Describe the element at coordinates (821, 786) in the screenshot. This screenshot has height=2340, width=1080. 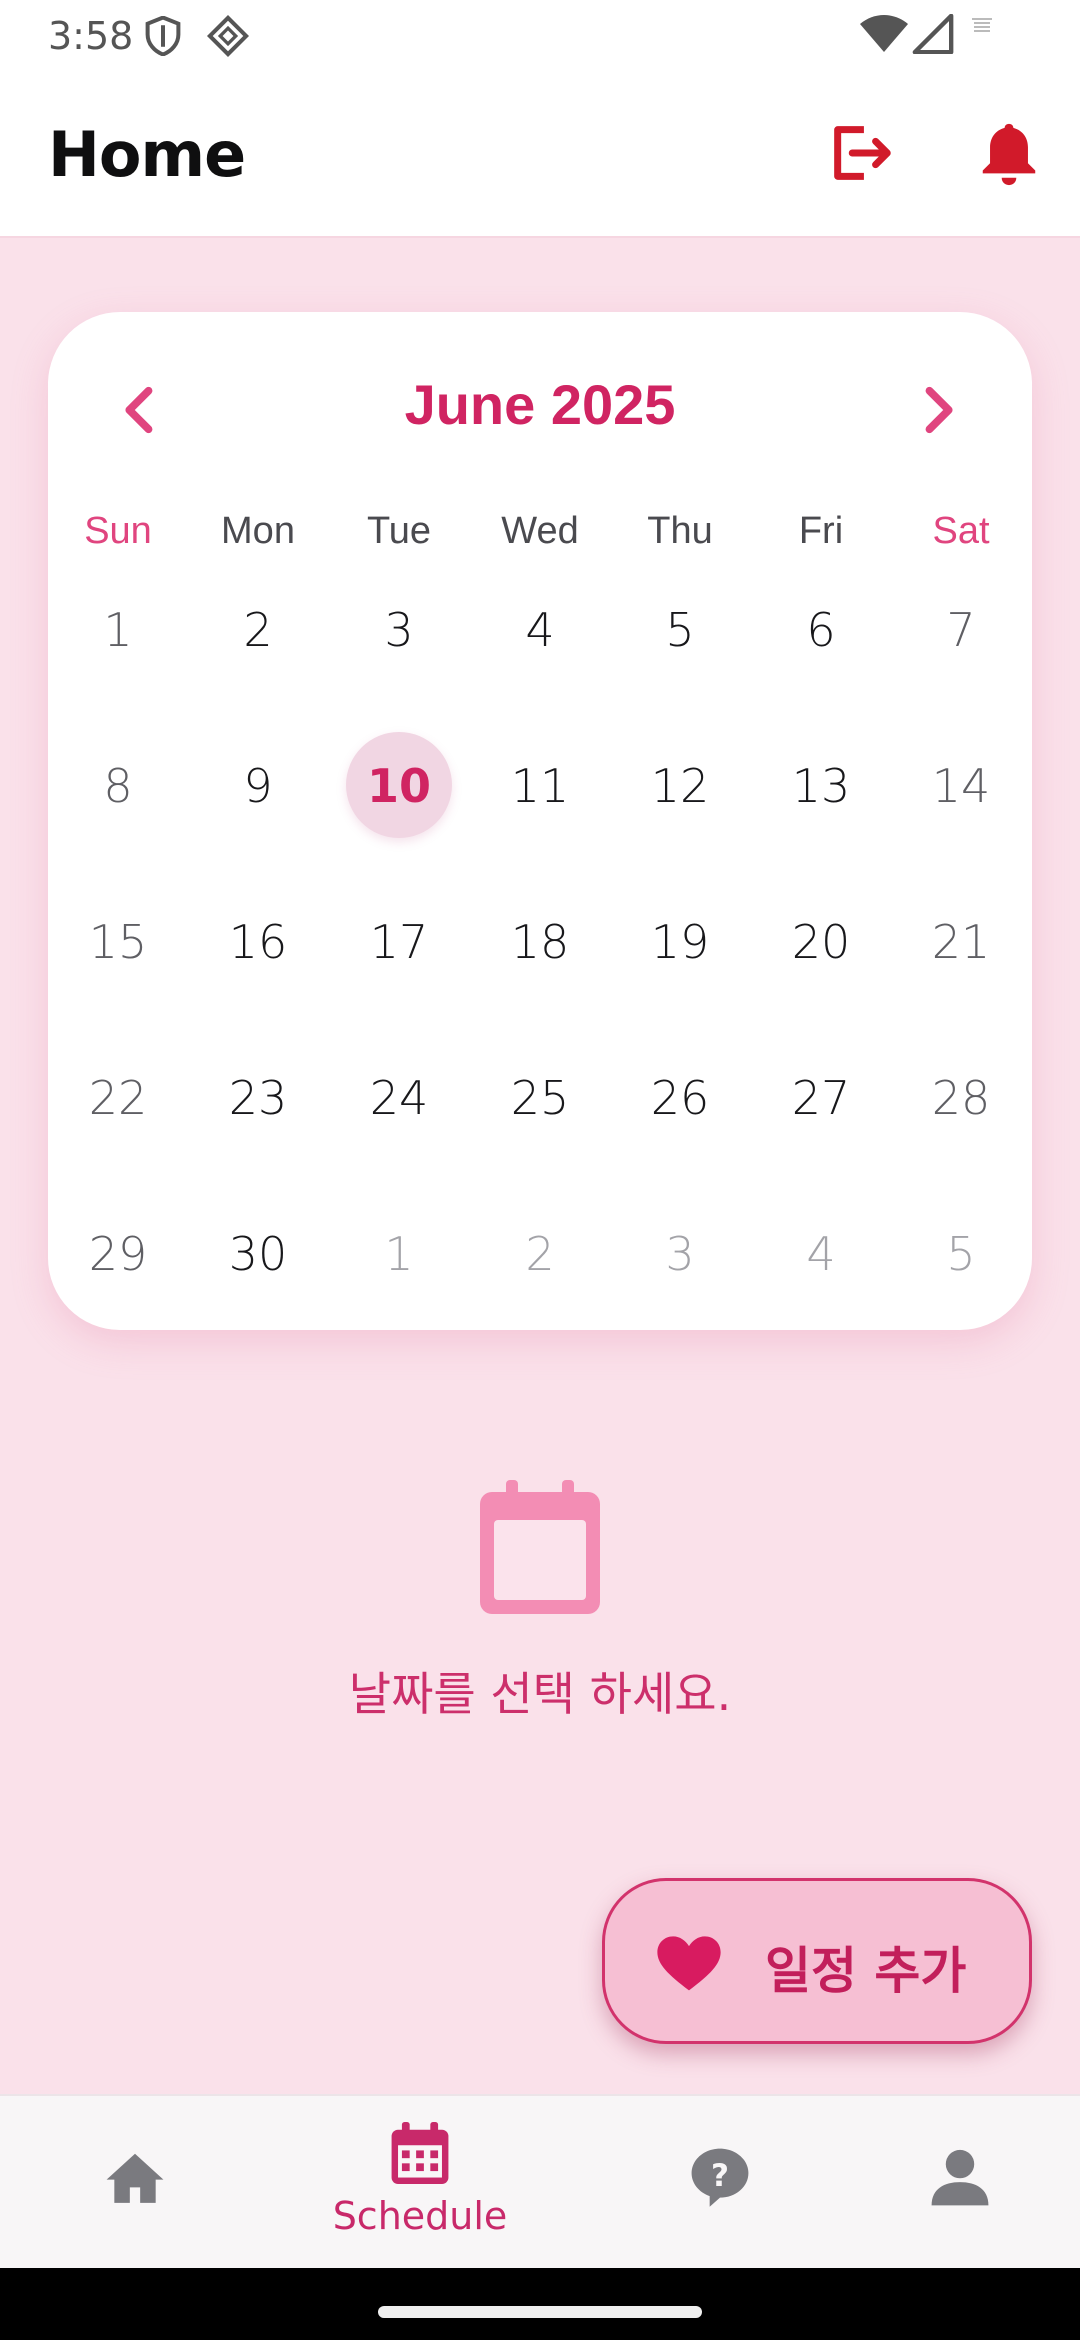
I see `calendar-day: 13` at that location.